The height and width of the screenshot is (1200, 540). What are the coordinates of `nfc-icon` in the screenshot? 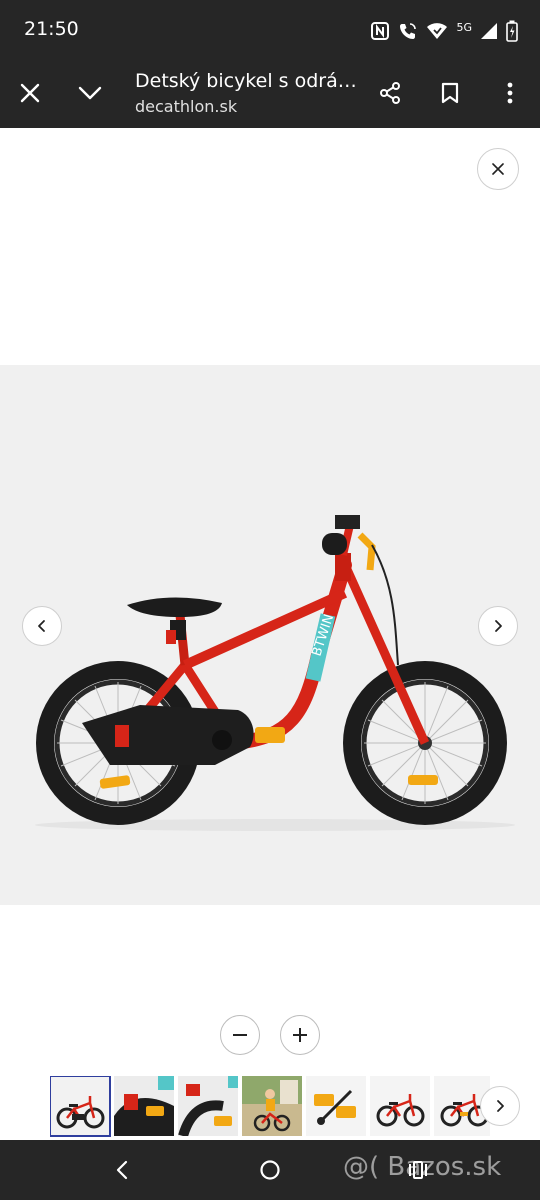 It's located at (380, 31).